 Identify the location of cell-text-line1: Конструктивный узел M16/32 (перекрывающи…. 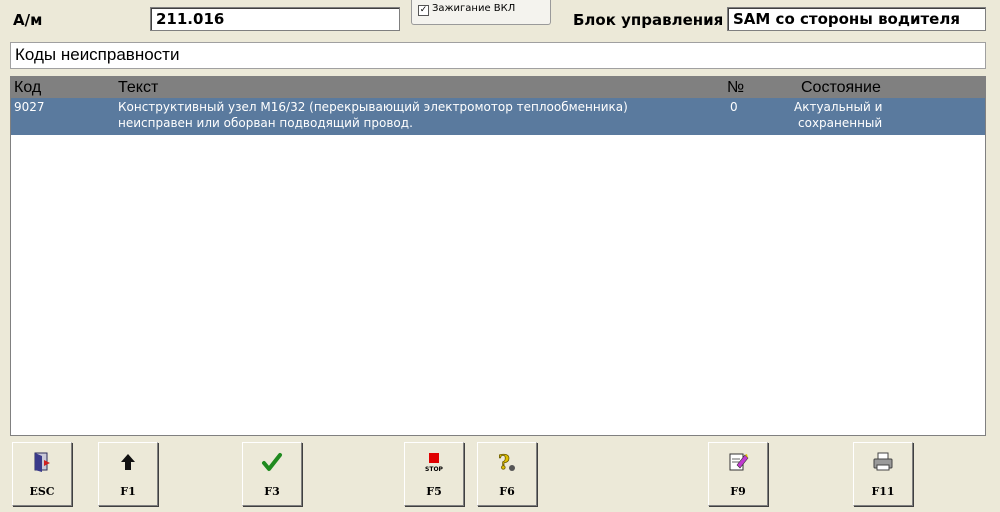
(373, 107).